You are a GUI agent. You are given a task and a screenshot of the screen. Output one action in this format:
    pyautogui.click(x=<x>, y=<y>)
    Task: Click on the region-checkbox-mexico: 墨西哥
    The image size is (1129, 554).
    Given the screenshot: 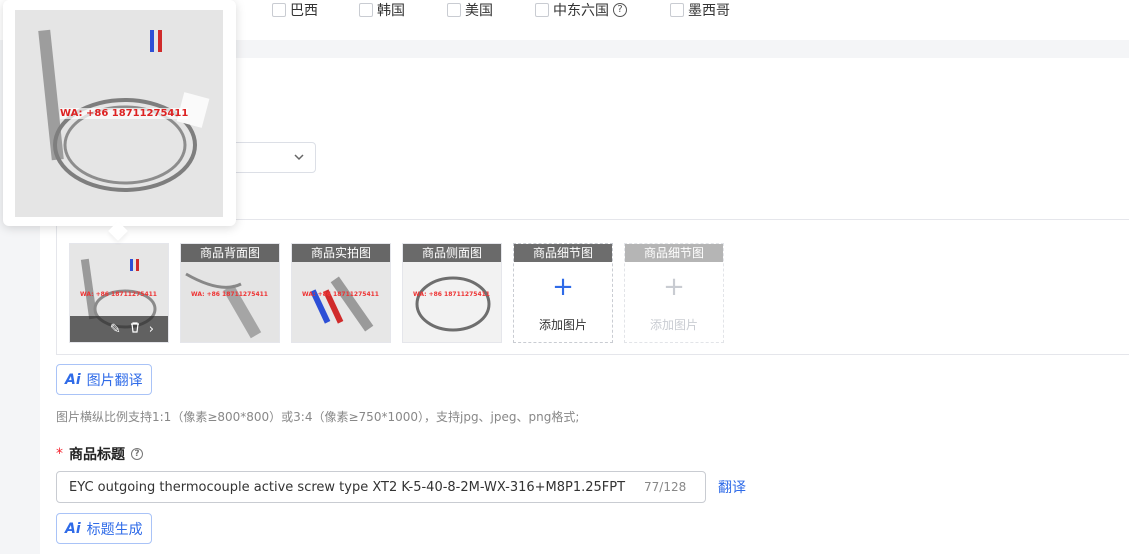 What is the action you would take?
    pyautogui.click(x=700, y=10)
    